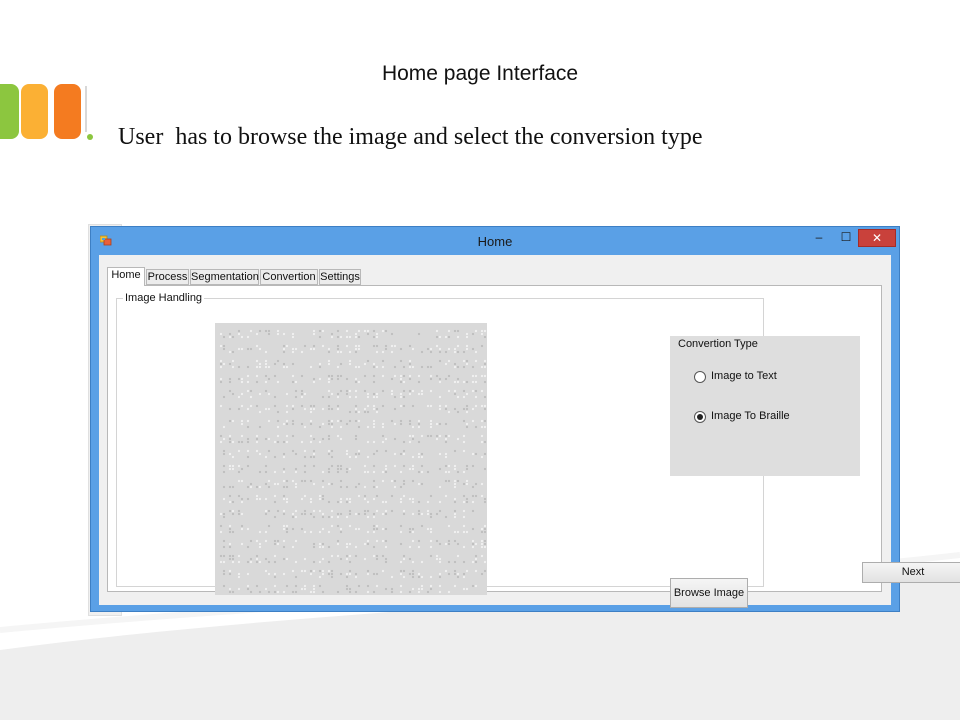  I want to click on tab-process: Process, so click(167, 277).